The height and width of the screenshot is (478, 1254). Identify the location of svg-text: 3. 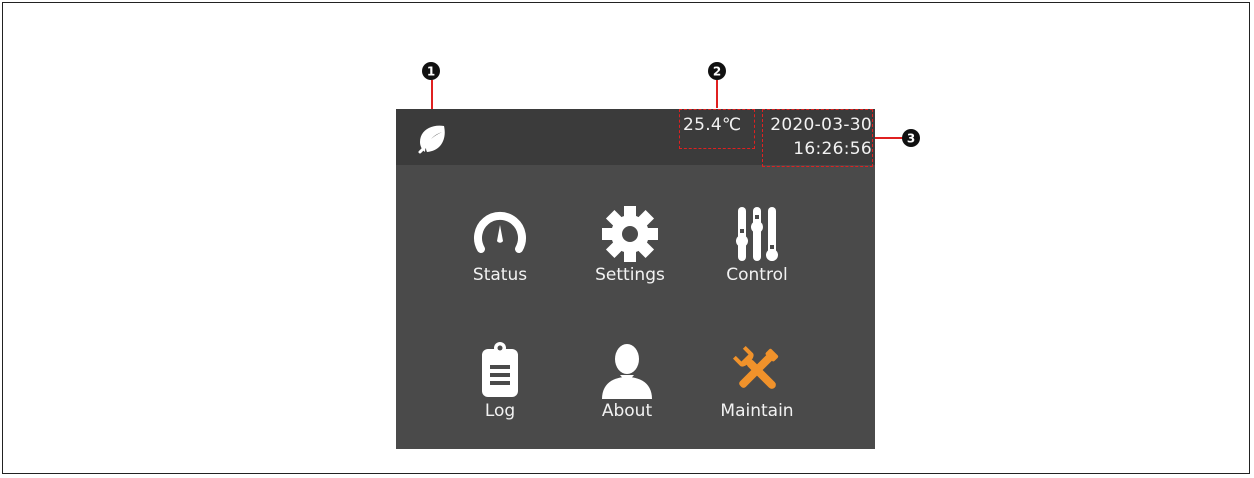
(911, 139).